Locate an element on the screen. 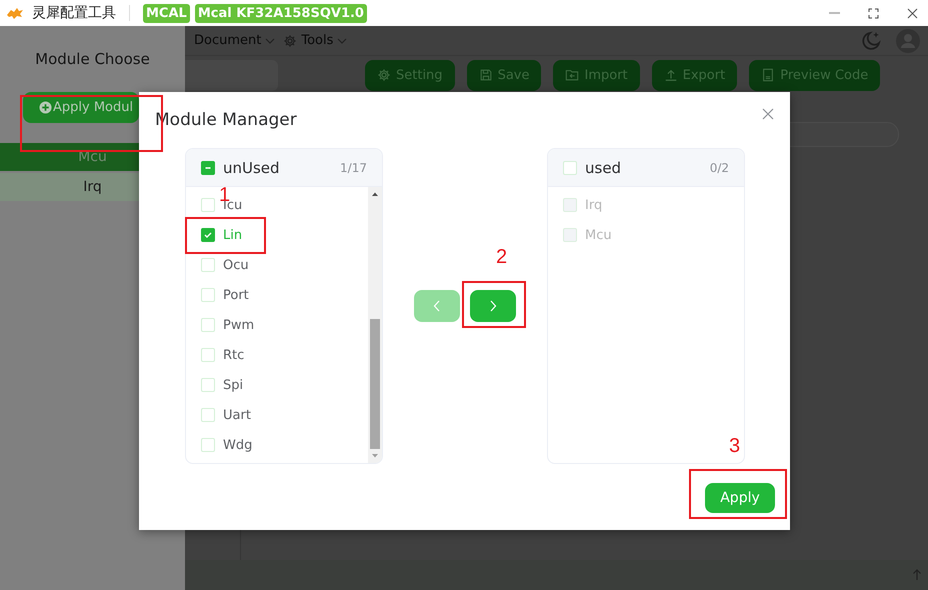 This screenshot has height=590, width=928. sidebar-title: Module Choose is located at coordinates (92, 59).